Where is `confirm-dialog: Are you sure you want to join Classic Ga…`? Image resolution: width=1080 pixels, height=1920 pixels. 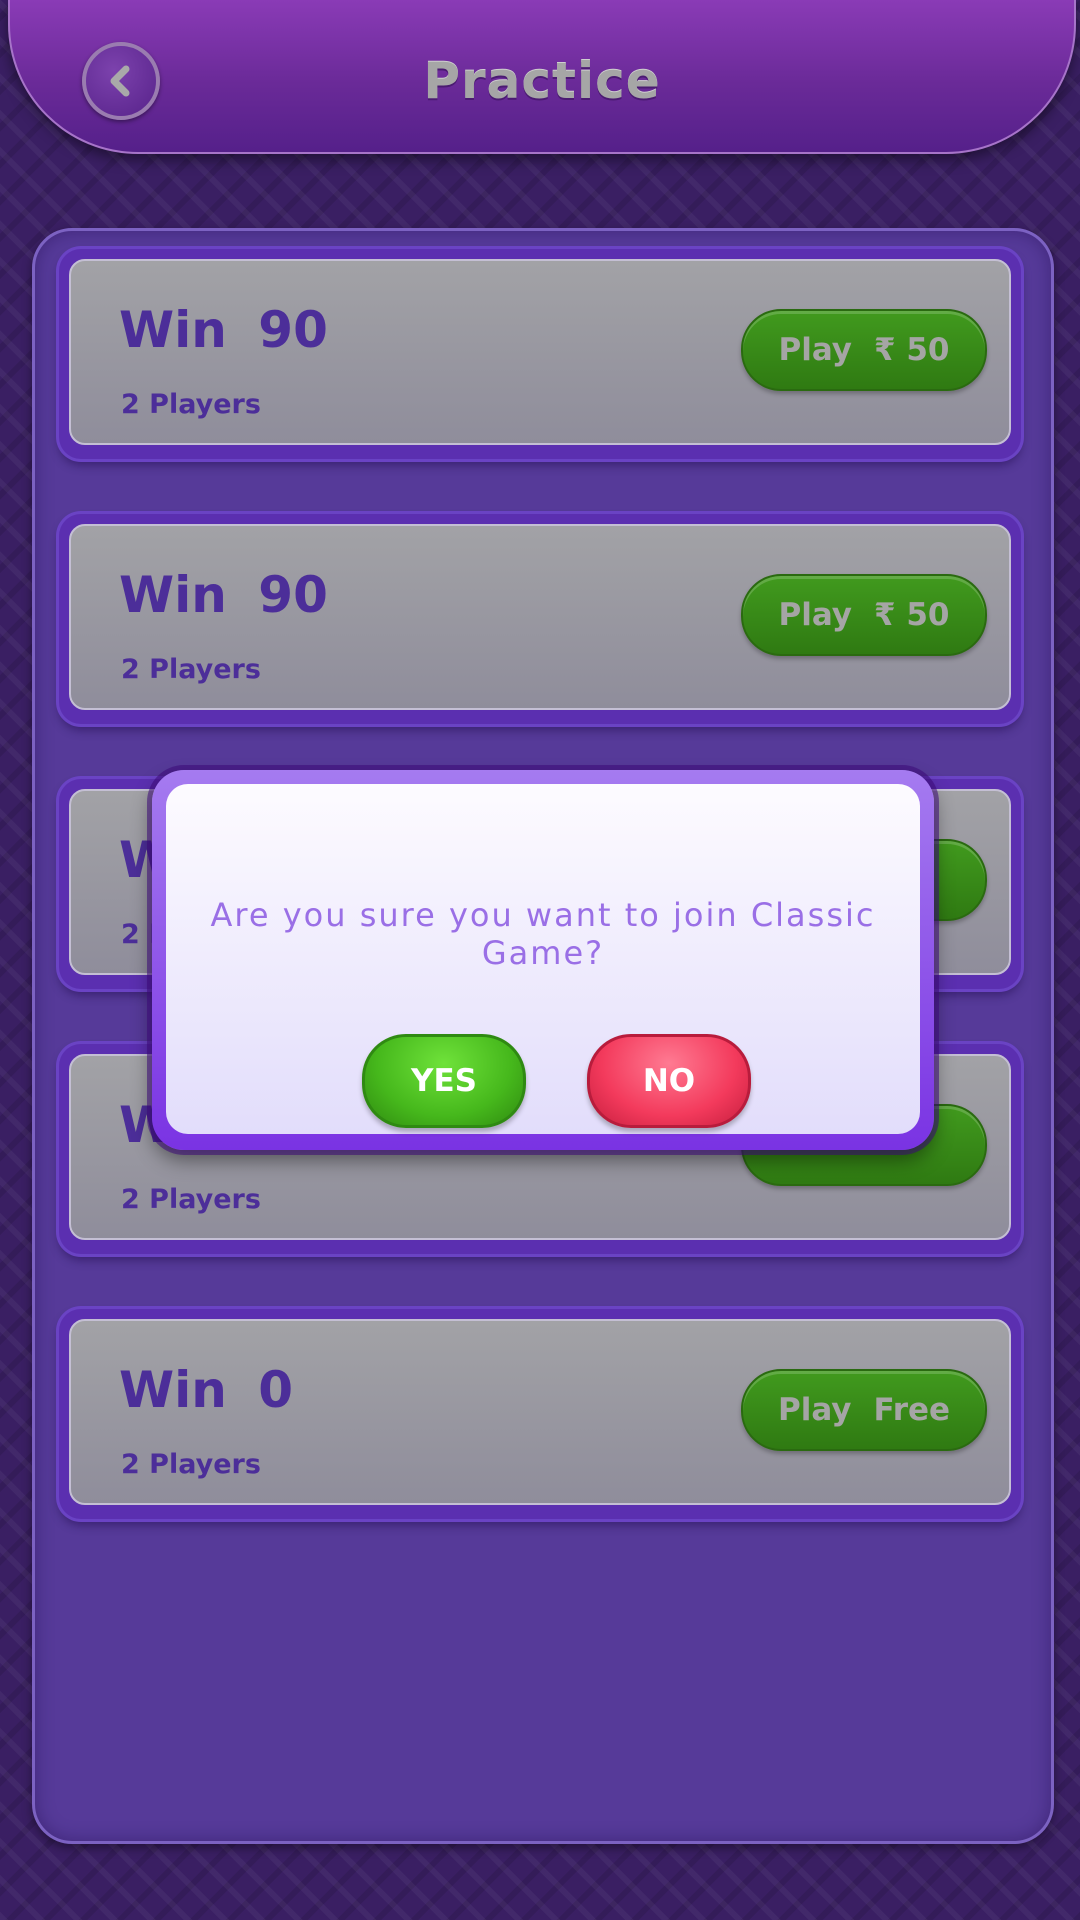 confirm-dialog: Are you sure you want to join Classic Ga… is located at coordinates (543, 960).